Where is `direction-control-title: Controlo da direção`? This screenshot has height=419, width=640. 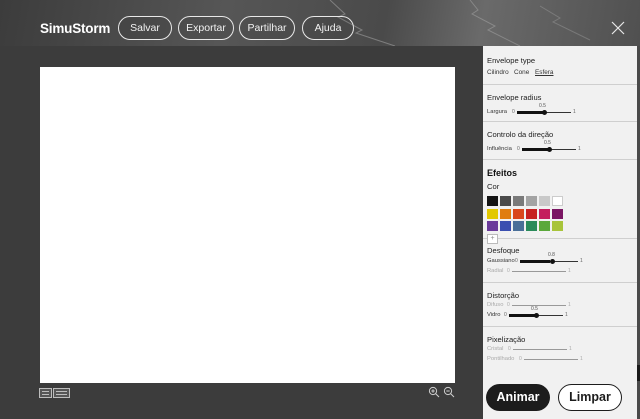 direction-control-title: Controlo da direção is located at coordinates (520, 134).